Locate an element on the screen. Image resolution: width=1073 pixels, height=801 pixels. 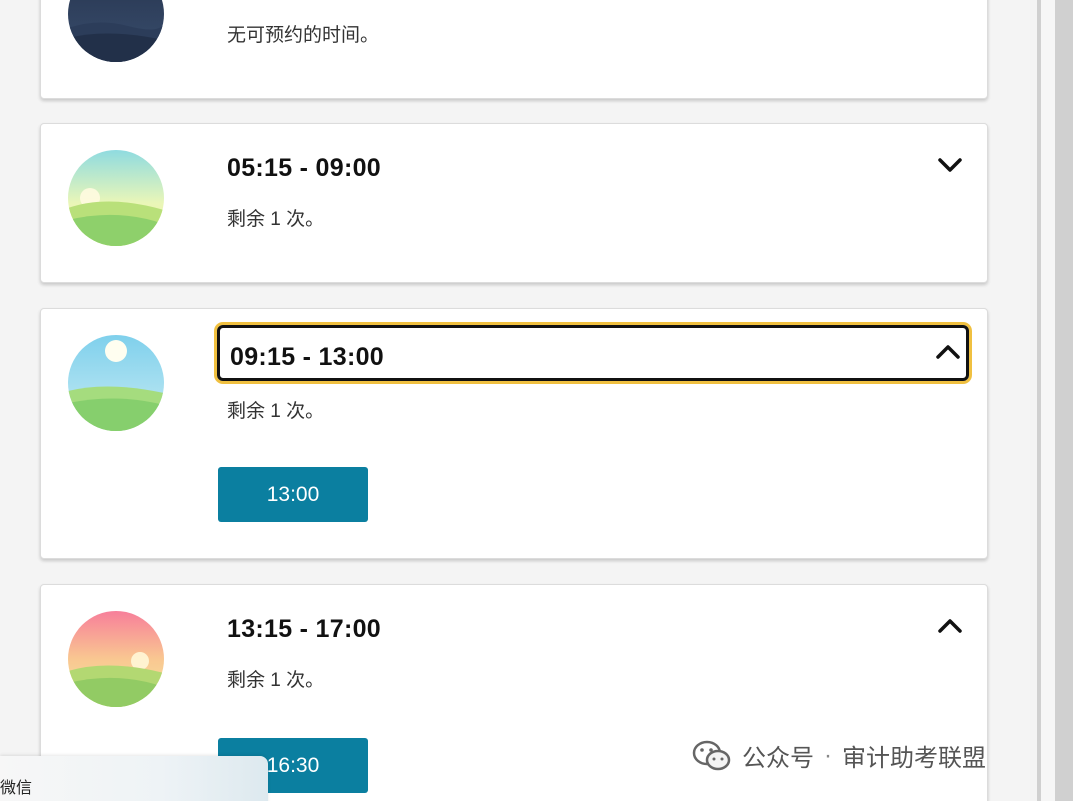
scrollbar-thumb is located at coordinates (1055, 400).